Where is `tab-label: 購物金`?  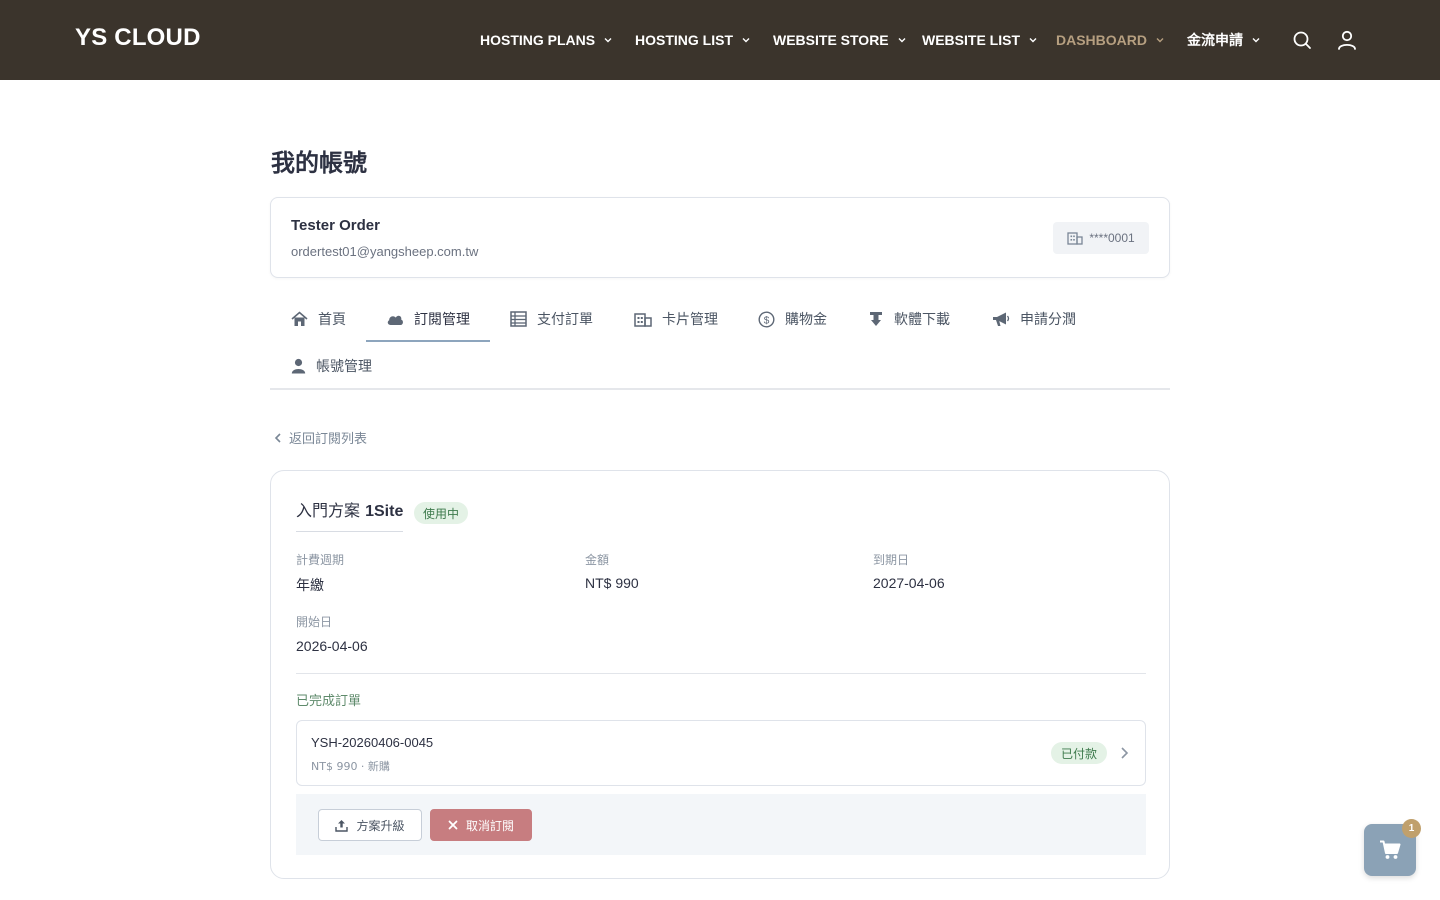 tab-label: 購物金 is located at coordinates (806, 320).